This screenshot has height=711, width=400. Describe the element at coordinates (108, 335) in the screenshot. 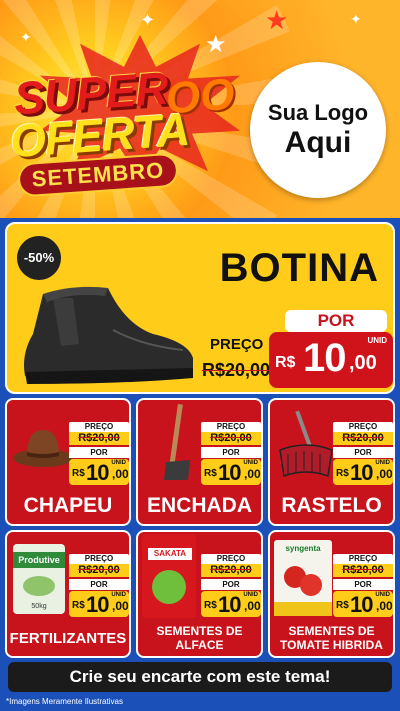

I see `boot-image` at that location.